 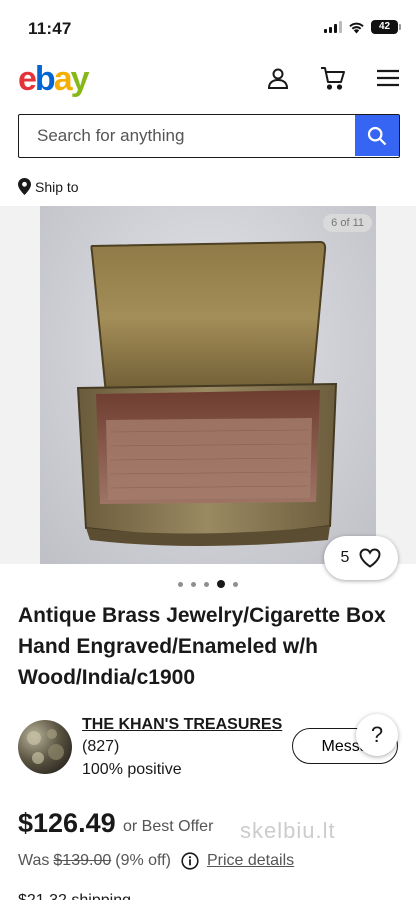 What do you see at coordinates (386, 27) in the screenshot?
I see `battery-indicator: 42` at bounding box center [386, 27].